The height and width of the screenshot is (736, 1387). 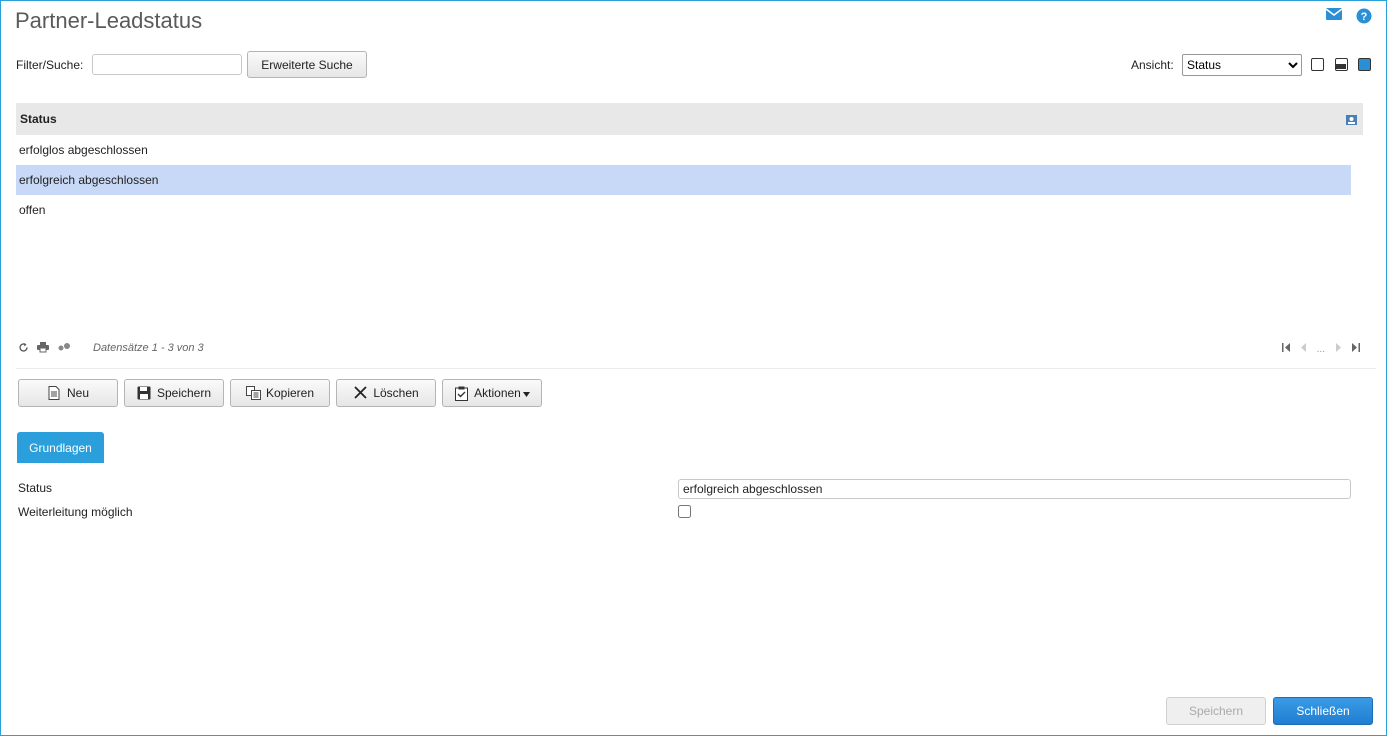 I want to click on column-chooser-icon, so click(x=1351, y=119).